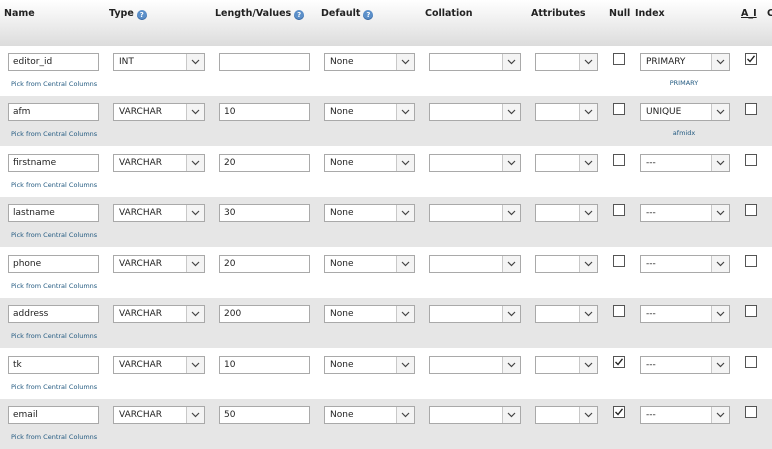 This screenshot has height=449, width=772. What do you see at coordinates (749, 13) in the screenshot?
I see `header-auto-increment: A_I` at bounding box center [749, 13].